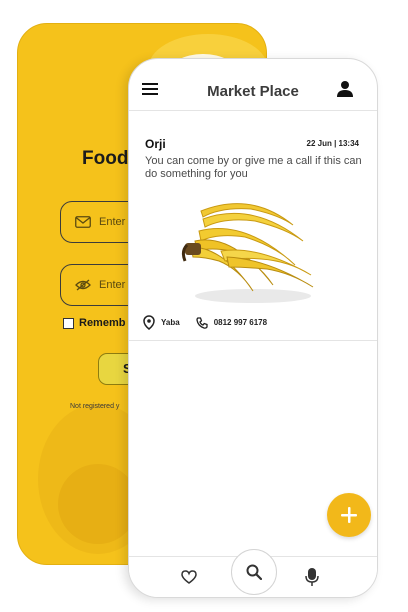  Describe the element at coordinates (108, 158) in the screenshot. I see `app-logo-text: FoodI` at that location.